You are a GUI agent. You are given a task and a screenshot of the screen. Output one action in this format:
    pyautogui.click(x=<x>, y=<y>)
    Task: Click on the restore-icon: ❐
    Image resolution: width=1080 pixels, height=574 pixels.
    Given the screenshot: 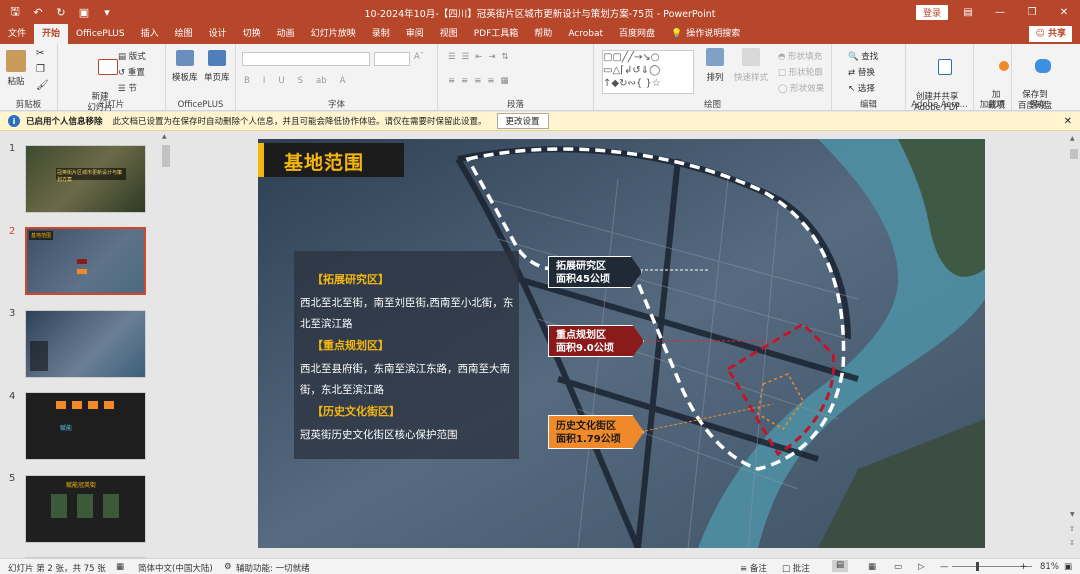 What is the action you would take?
    pyautogui.click(x=1032, y=12)
    